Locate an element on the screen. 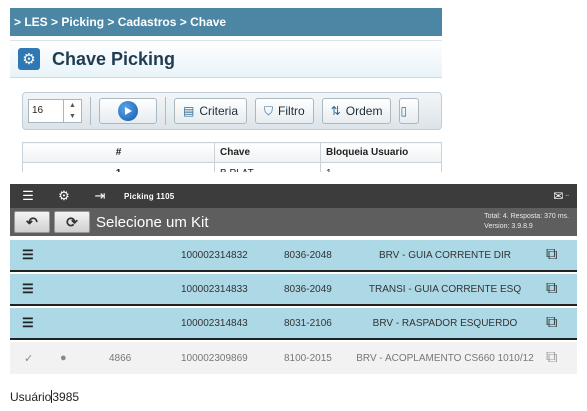 The height and width of the screenshot is (411, 587). item-description: TRANSI - GUIA CORRENTE ESQ is located at coordinates (445, 289).